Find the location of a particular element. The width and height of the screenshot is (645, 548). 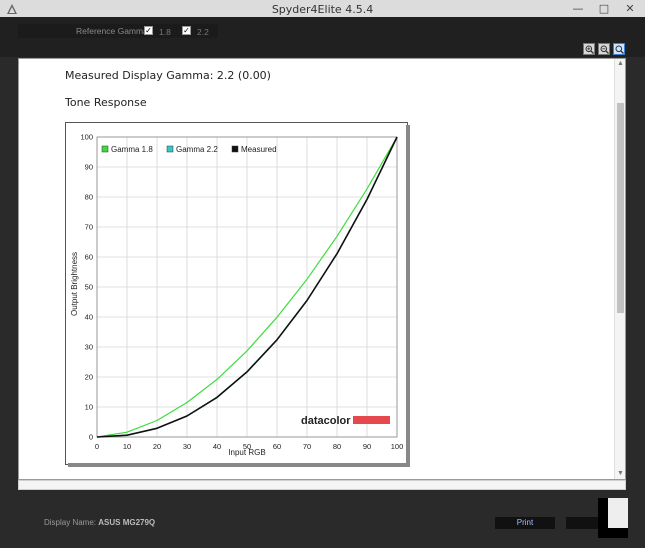

x-tick-label: 80 is located at coordinates (337, 446).